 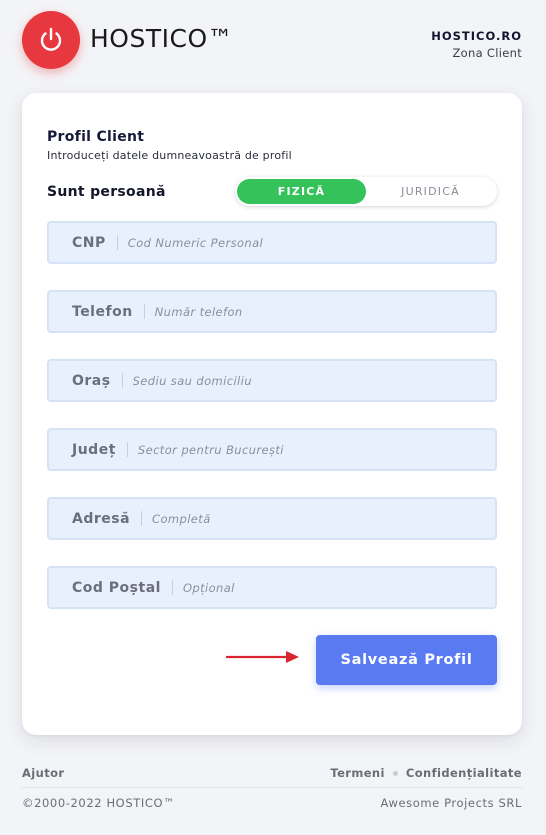 What do you see at coordinates (96, 137) in the screenshot?
I see `card-title: Profil Client` at bounding box center [96, 137].